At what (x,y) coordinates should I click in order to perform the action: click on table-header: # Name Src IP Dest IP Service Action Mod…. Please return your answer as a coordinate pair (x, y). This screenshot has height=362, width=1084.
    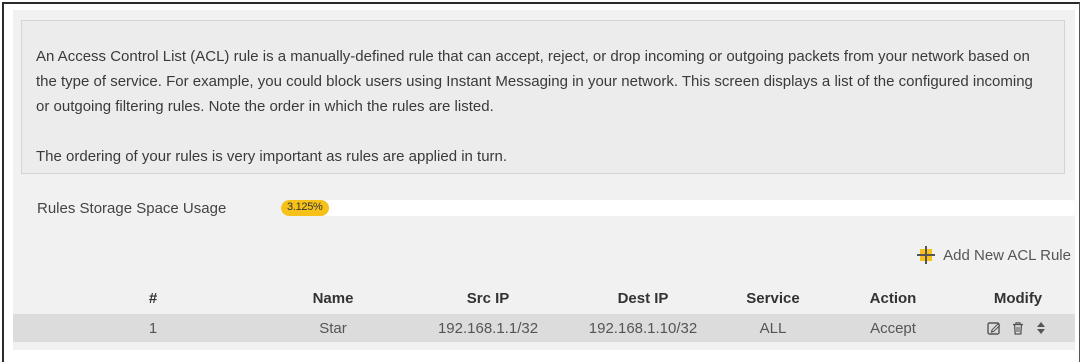
    Looking at the image, I should click on (544, 298).